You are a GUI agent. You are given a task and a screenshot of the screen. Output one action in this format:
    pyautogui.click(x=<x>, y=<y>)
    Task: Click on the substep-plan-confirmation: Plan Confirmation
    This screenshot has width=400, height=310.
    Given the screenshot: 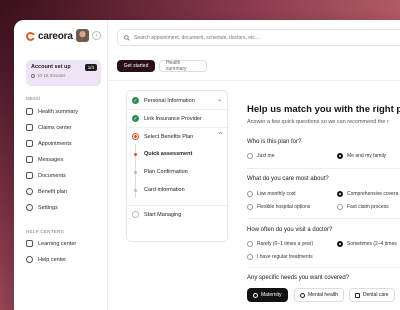 What is the action you would take?
    pyautogui.click(x=160, y=172)
    